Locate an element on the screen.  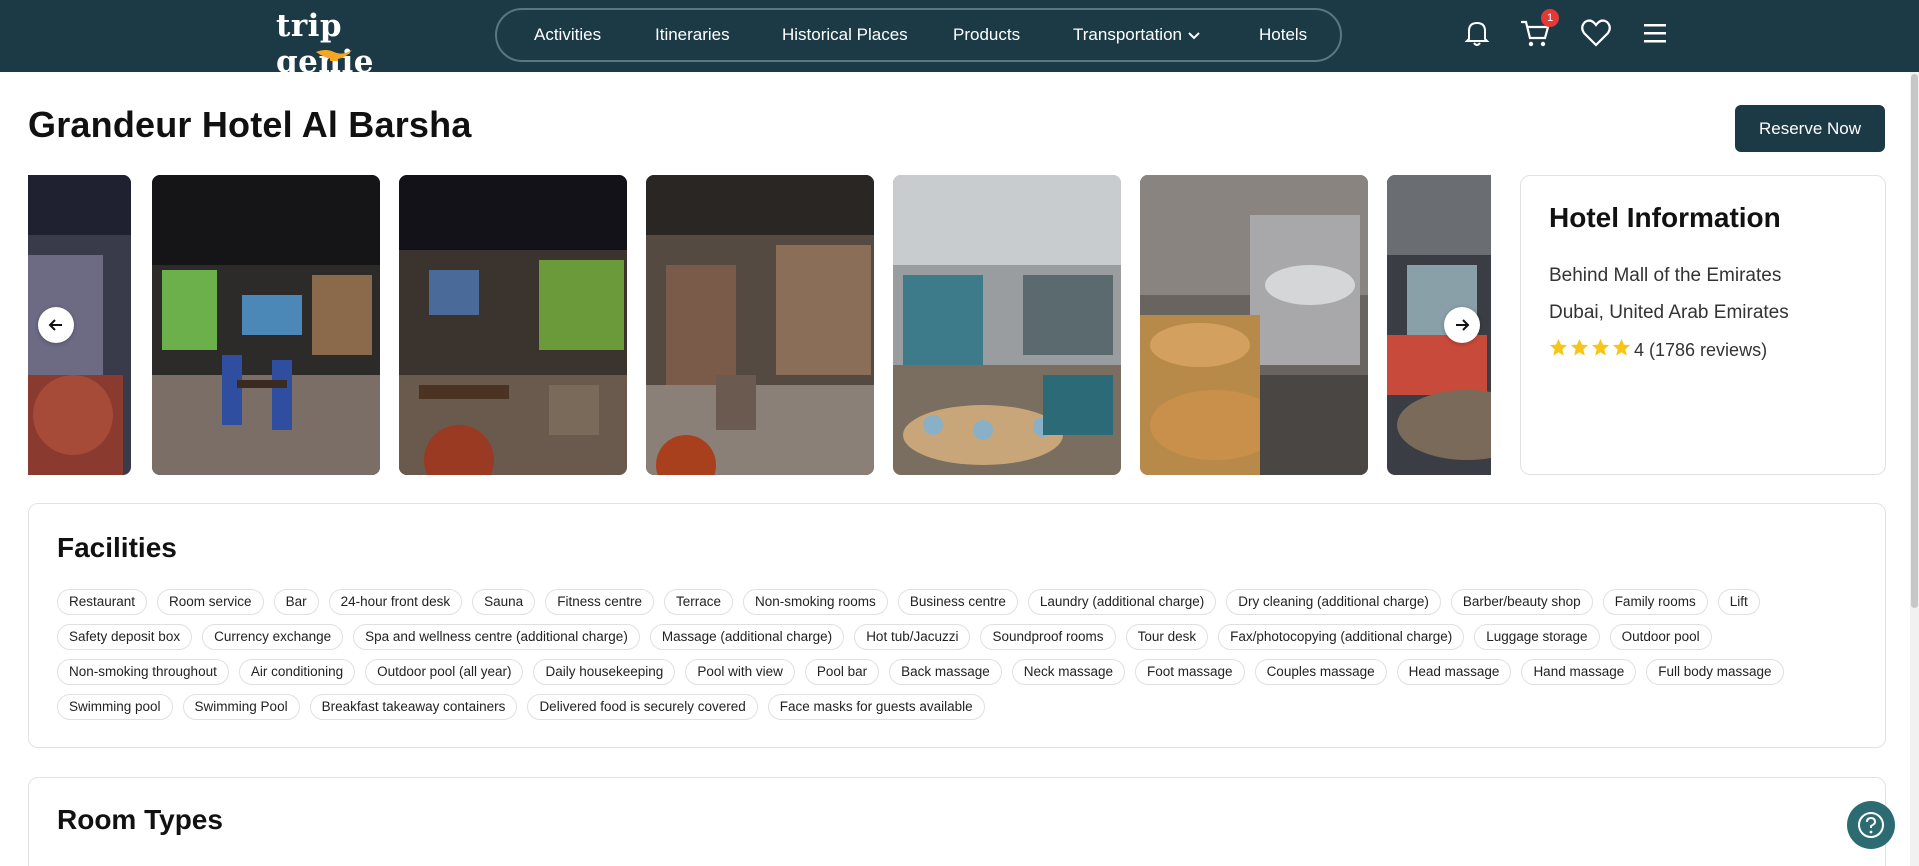
chevron-down-icon is located at coordinates (1194, 35).